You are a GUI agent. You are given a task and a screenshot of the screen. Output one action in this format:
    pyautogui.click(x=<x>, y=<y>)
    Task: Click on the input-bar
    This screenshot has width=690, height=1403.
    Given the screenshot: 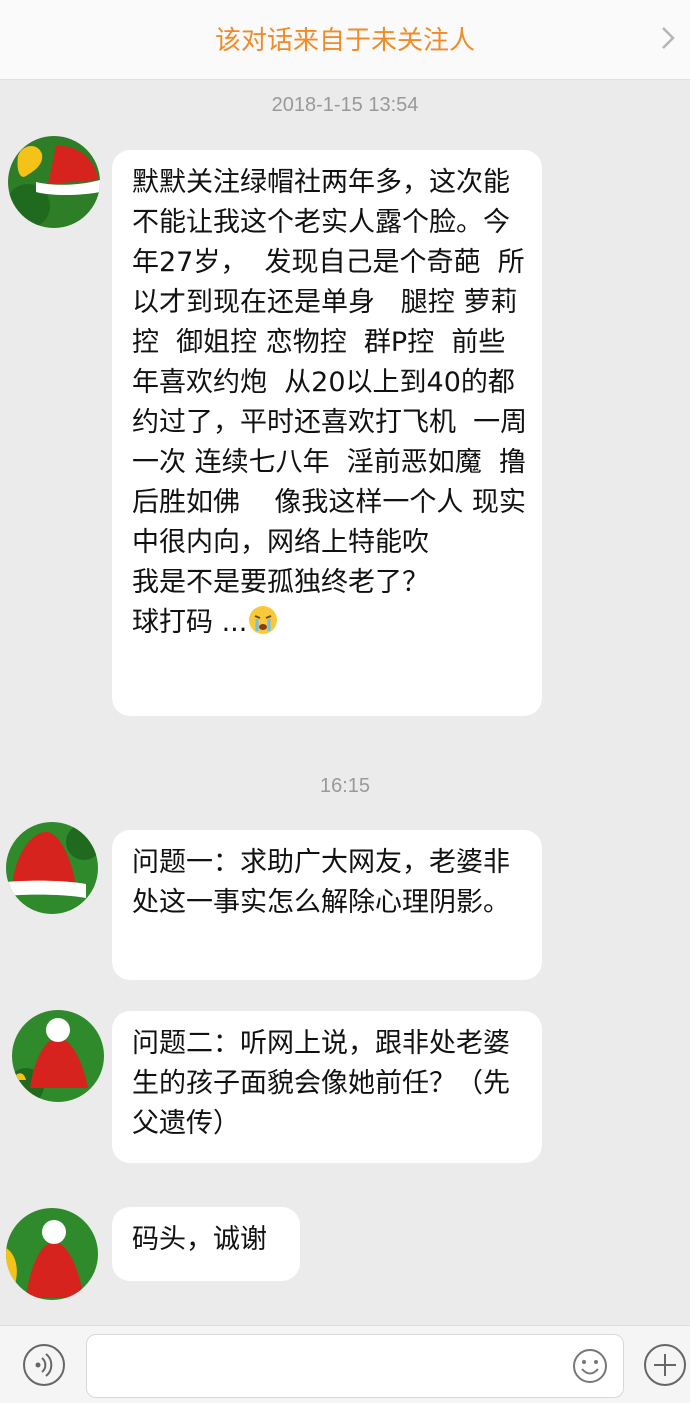 What is the action you would take?
    pyautogui.click(x=345, y=1364)
    